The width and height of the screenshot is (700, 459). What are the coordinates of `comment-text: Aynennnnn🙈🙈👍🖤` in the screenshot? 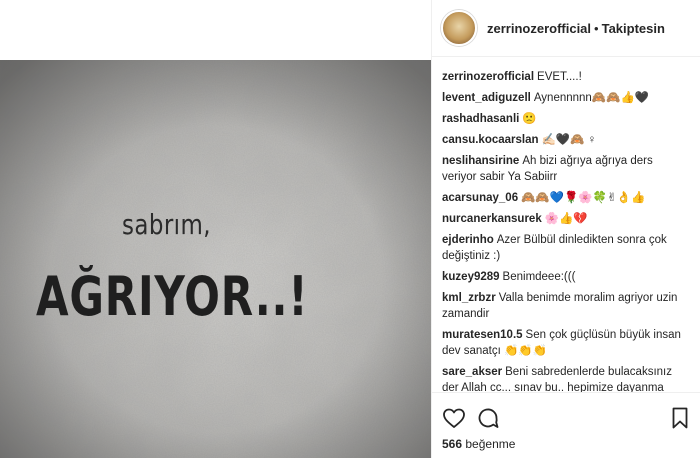 It's located at (591, 98).